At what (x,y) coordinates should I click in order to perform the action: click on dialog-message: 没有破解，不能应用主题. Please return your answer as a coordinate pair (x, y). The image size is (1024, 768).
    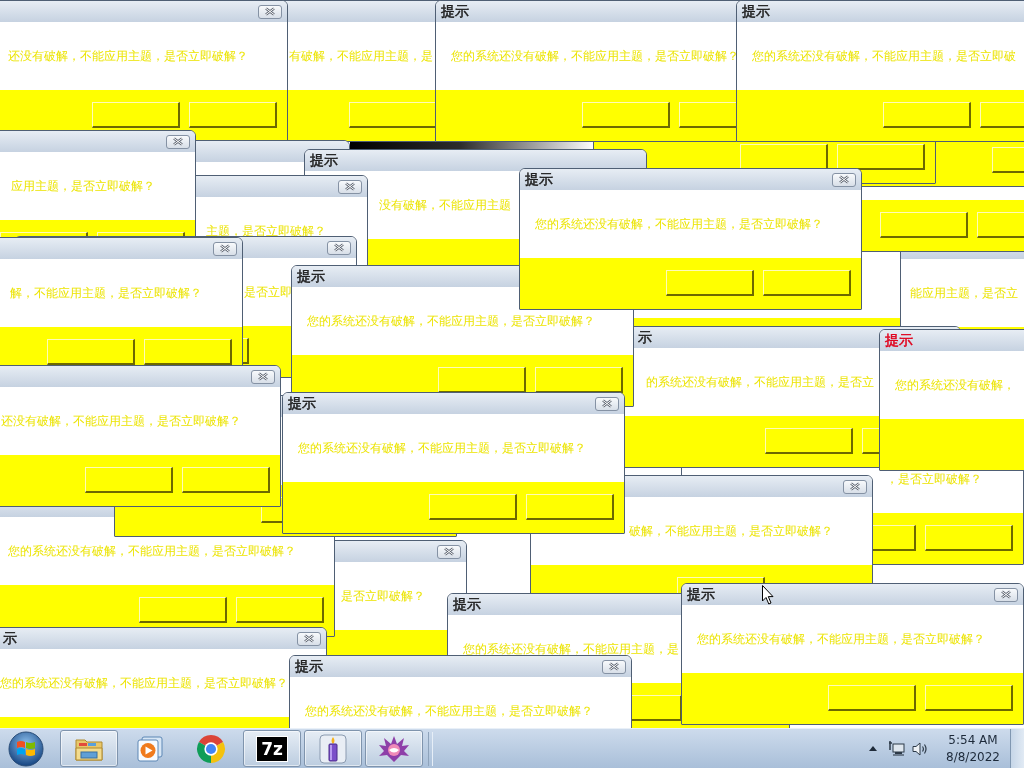
    Looking at the image, I should click on (445, 205).